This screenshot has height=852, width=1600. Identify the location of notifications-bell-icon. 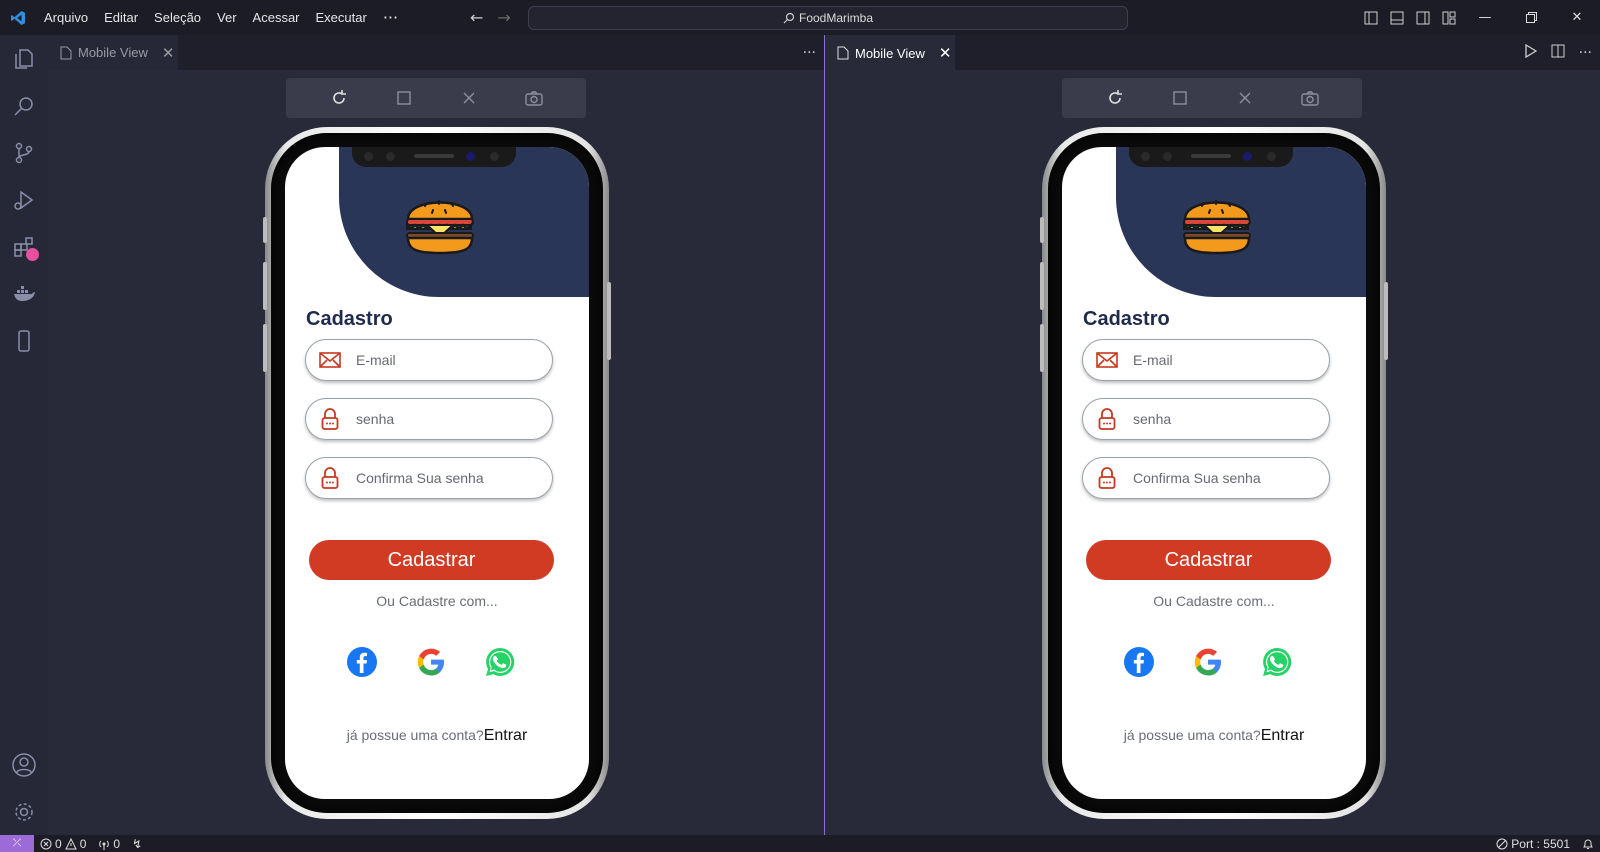
(1588, 844).